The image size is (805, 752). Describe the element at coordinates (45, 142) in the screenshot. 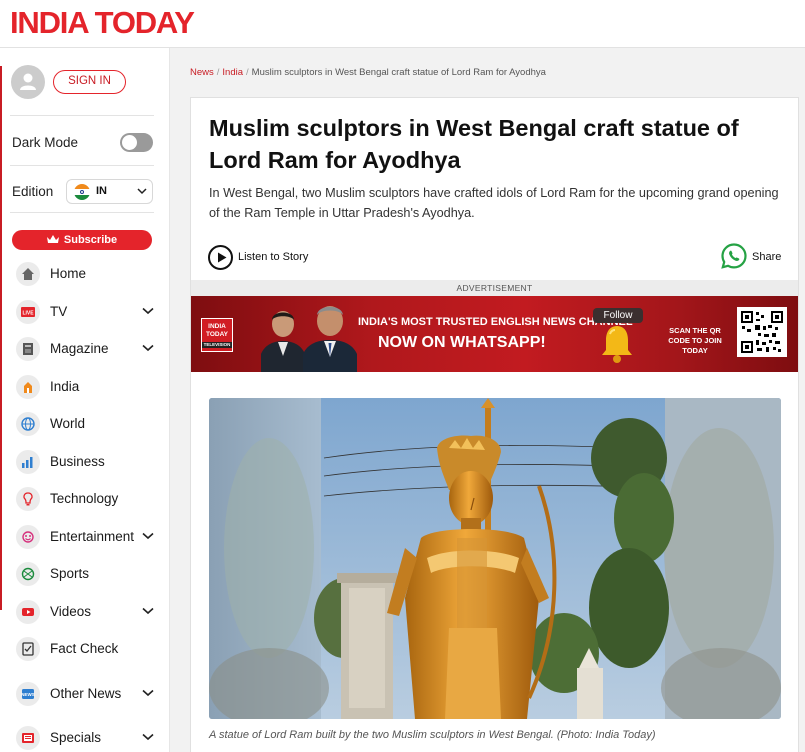

I see `dark-mode-label: Dark Mode` at that location.